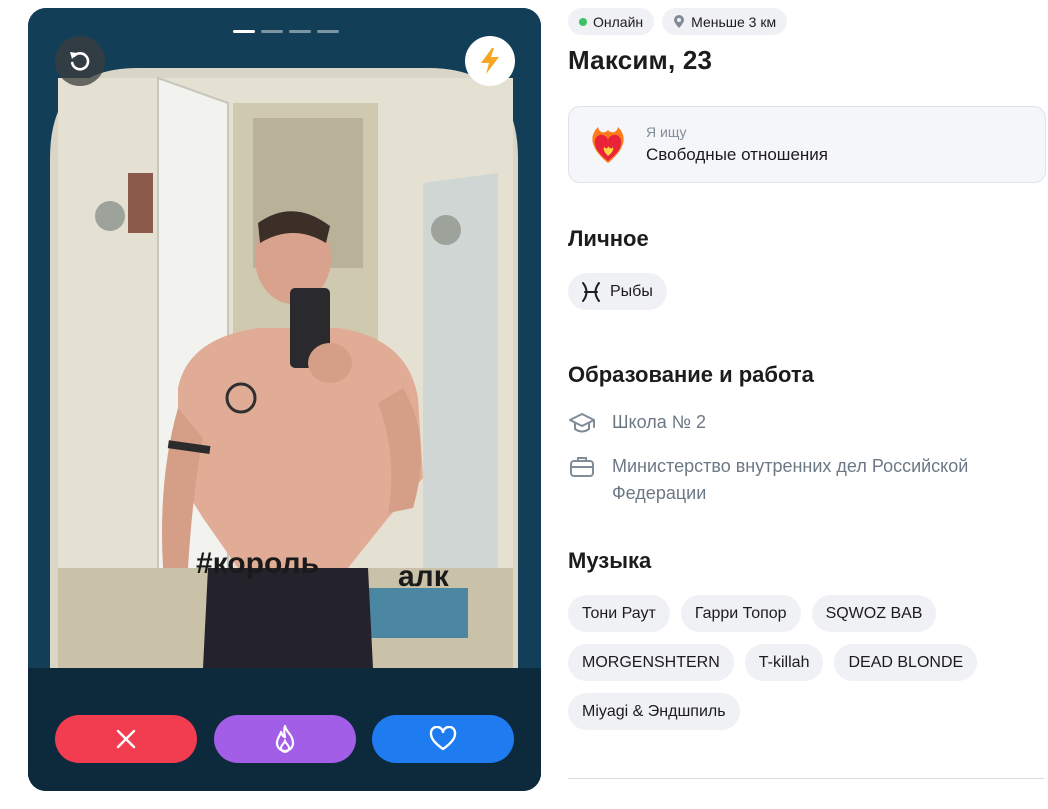  What do you see at coordinates (608, 238) in the screenshot?
I see `personal-section-title: Личное` at bounding box center [608, 238].